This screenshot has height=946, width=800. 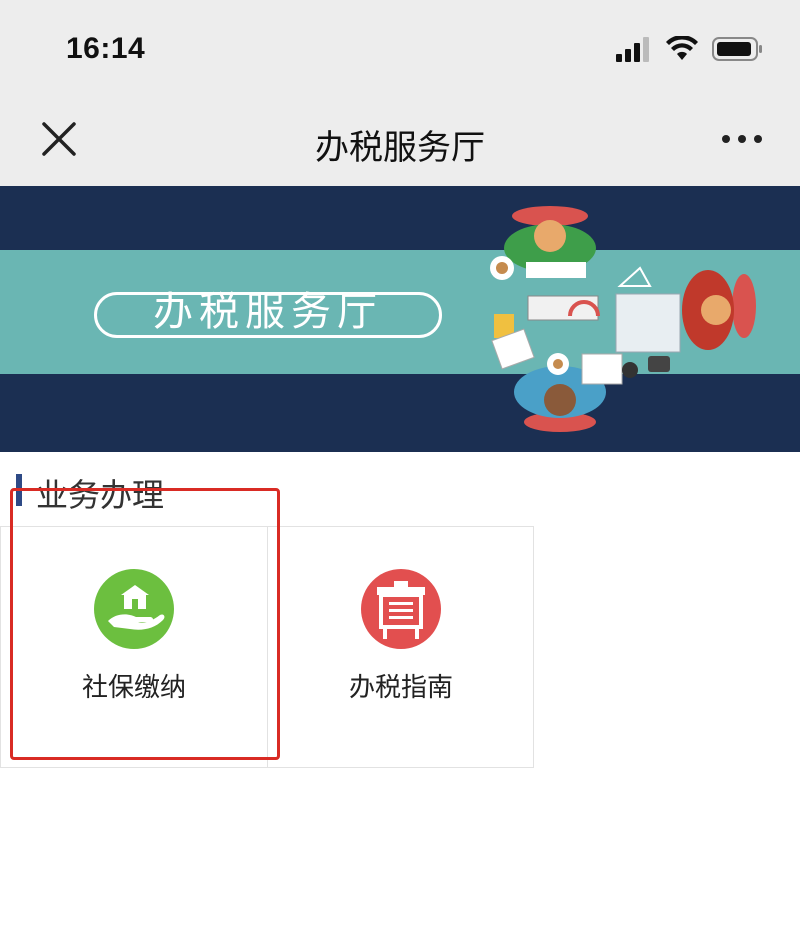 What do you see at coordinates (106, 48) in the screenshot?
I see `status-time: 16:14` at bounding box center [106, 48].